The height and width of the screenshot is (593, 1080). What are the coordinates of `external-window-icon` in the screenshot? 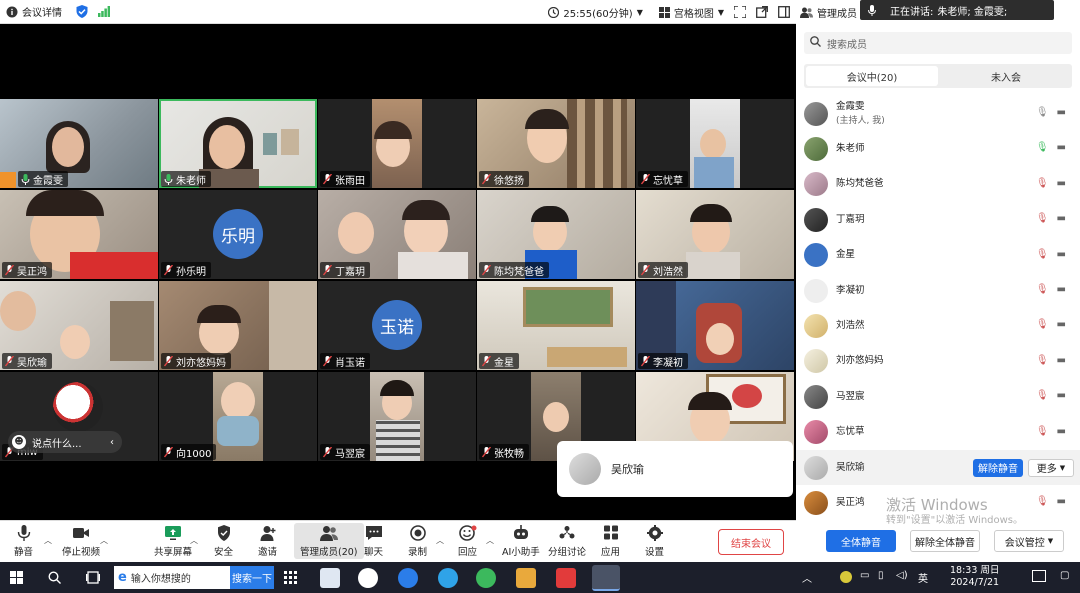 It's located at (762, 12).